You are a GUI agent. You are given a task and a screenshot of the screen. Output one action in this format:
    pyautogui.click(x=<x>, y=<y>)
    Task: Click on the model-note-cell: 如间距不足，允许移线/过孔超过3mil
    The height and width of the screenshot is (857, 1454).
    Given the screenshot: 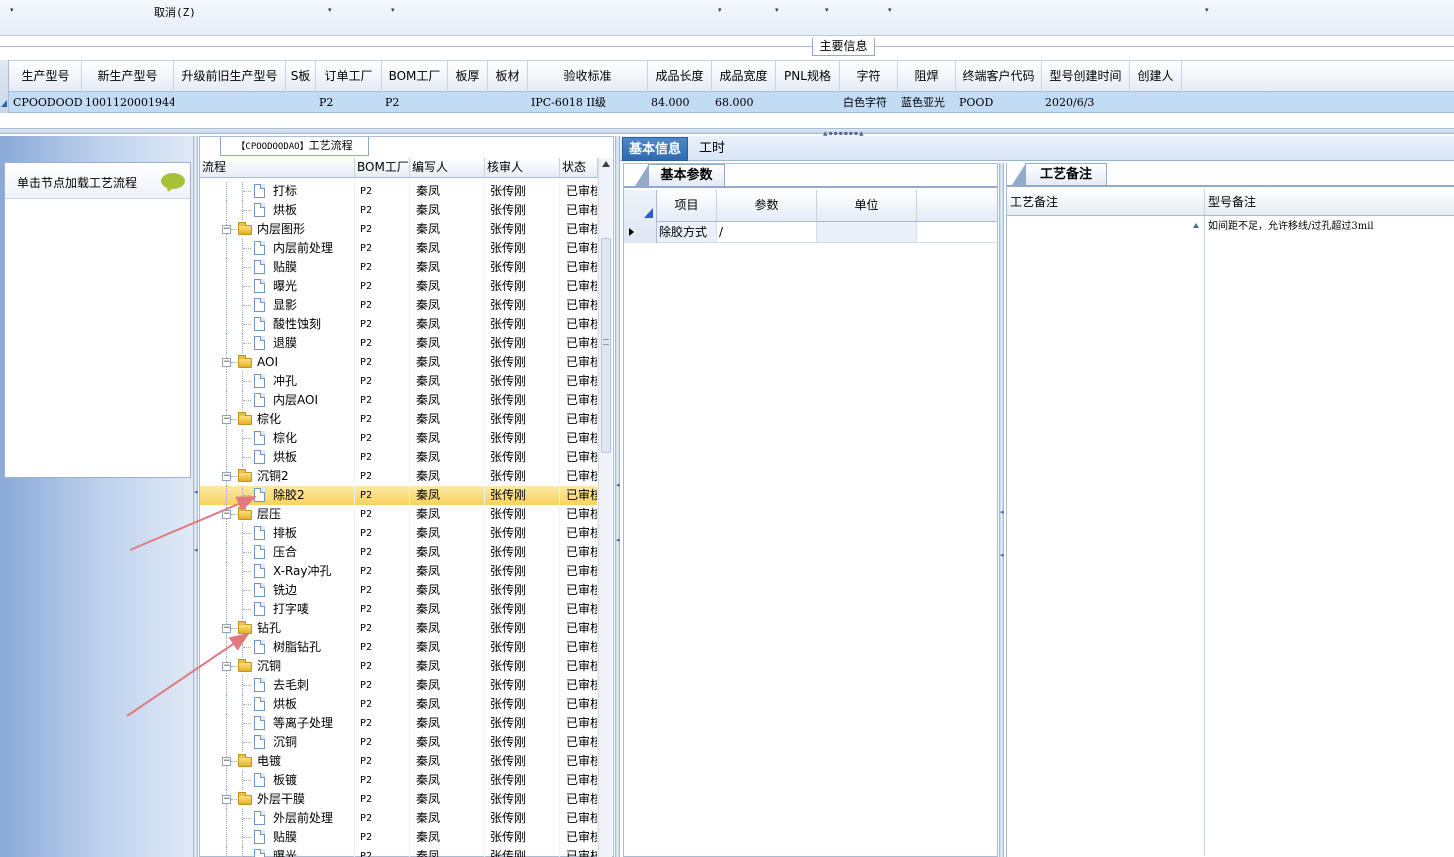 What is the action you would take?
    pyautogui.click(x=1291, y=224)
    